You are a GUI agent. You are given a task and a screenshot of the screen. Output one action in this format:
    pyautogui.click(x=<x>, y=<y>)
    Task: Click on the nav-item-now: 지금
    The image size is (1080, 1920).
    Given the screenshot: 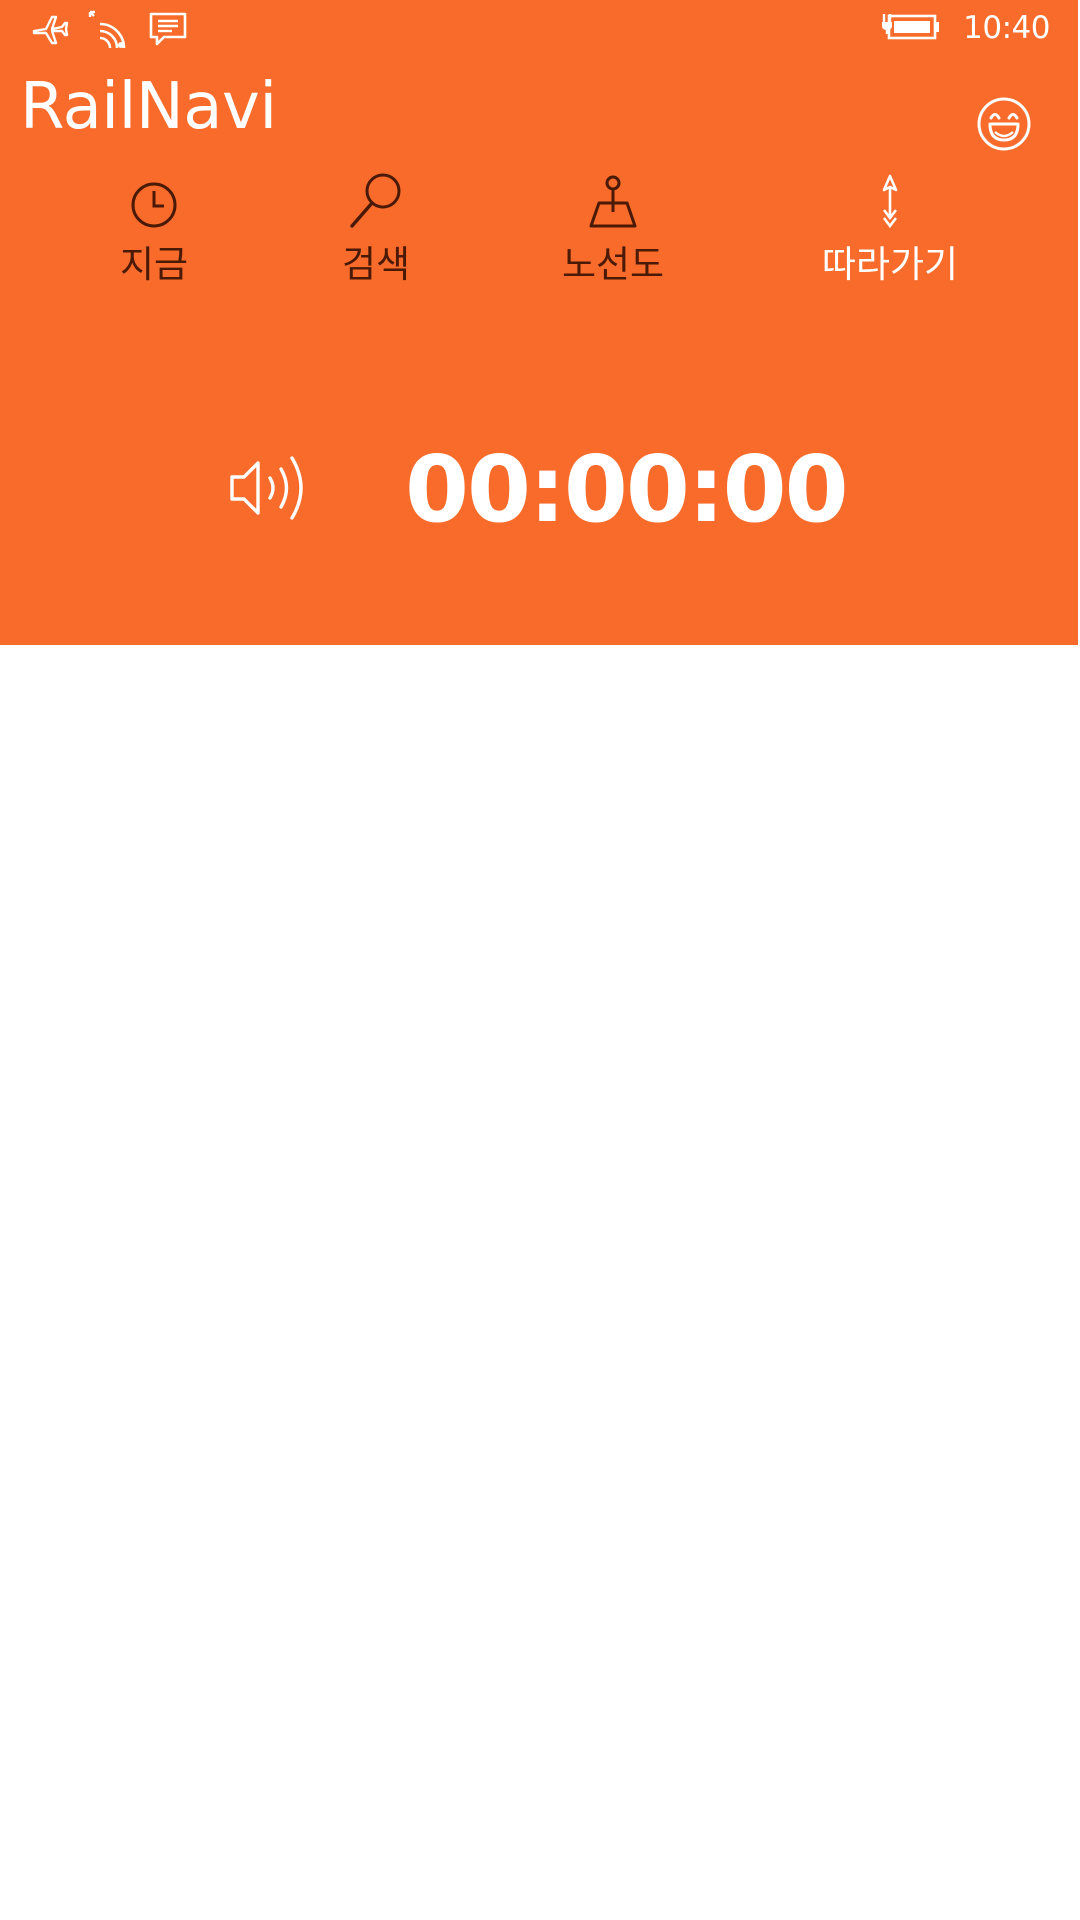 What is the action you would take?
    pyautogui.click(x=154, y=229)
    